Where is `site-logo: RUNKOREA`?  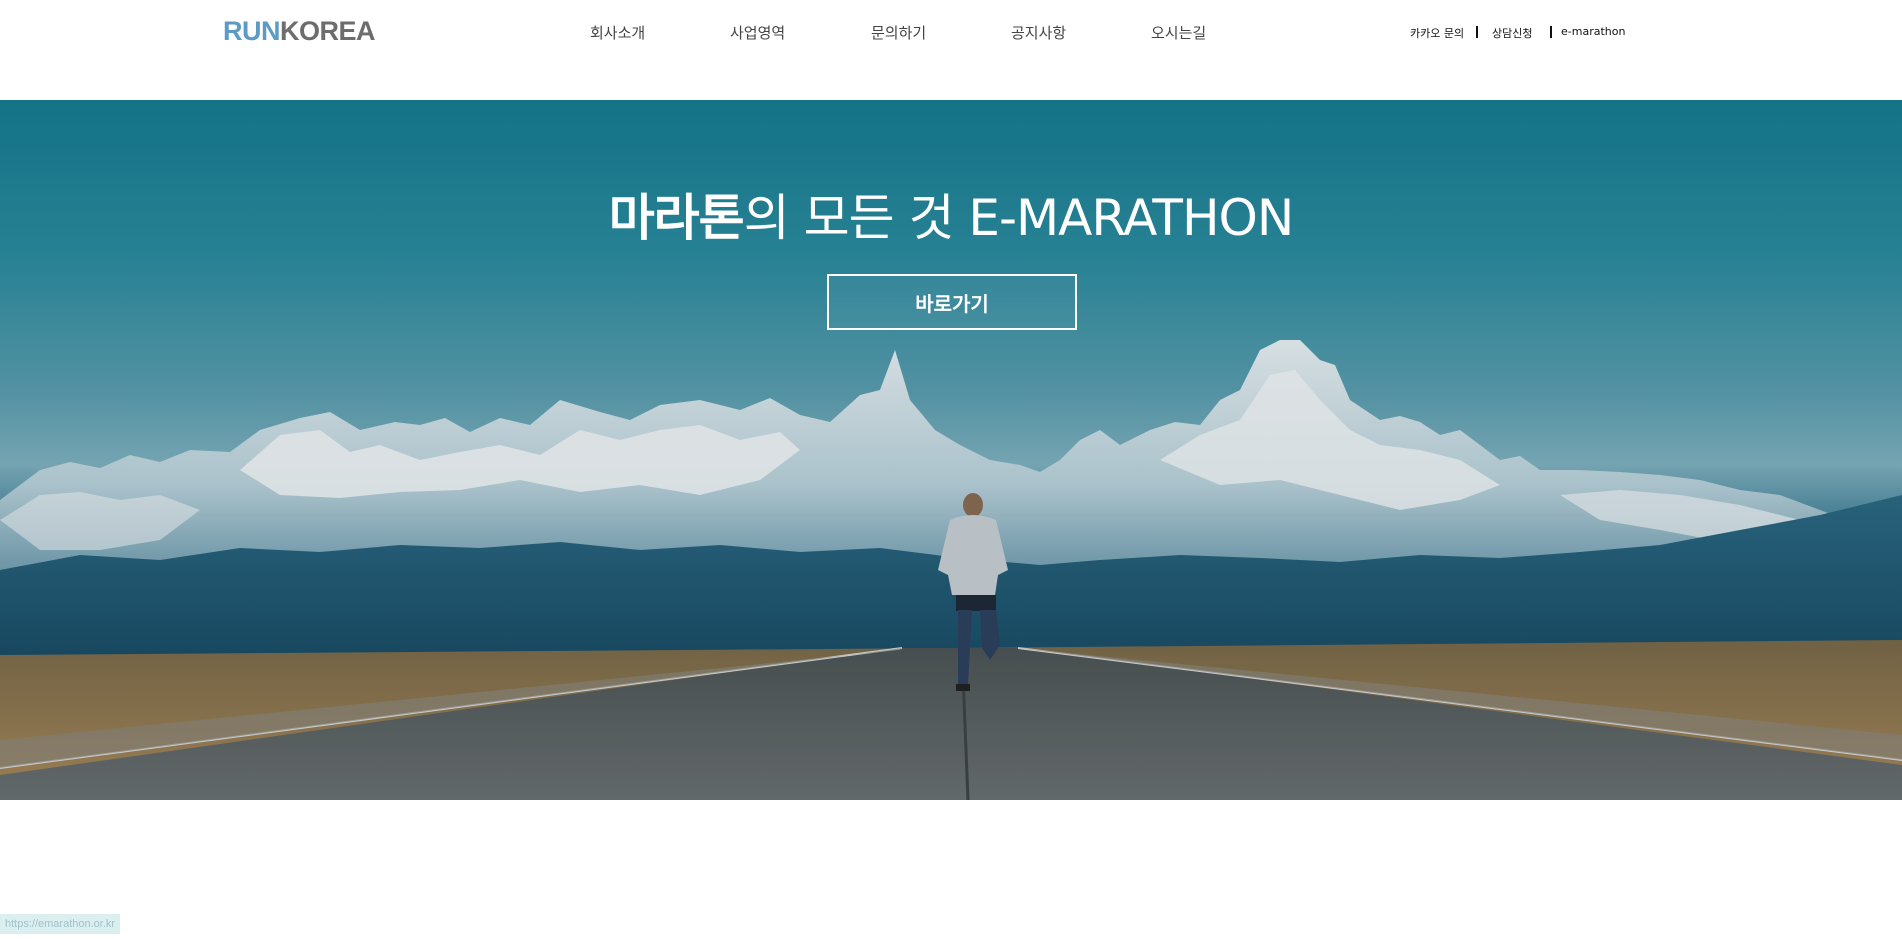
site-logo: RUNKOREA is located at coordinates (299, 31).